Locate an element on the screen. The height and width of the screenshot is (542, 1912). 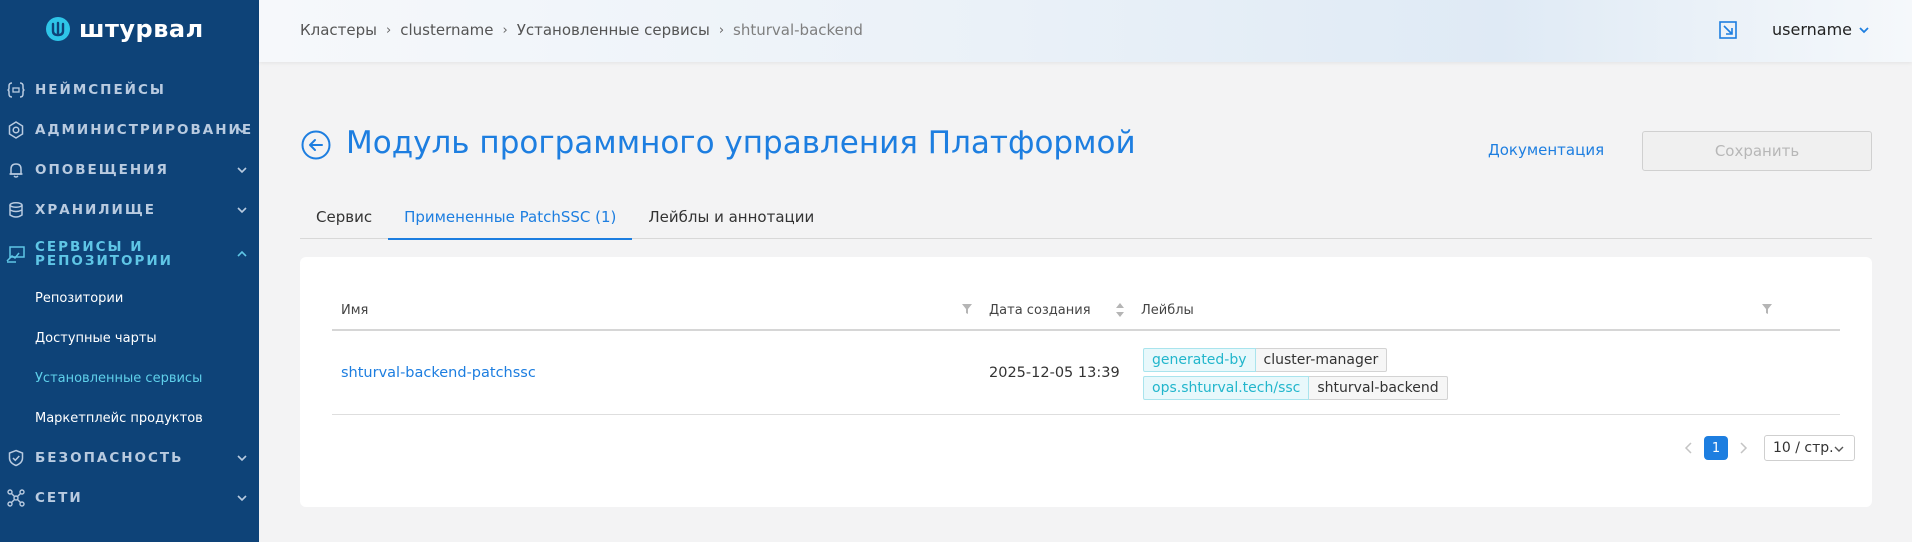
sidebar-item-security: БЕЗОПАСНОСТЬ is located at coordinates (129, 458).